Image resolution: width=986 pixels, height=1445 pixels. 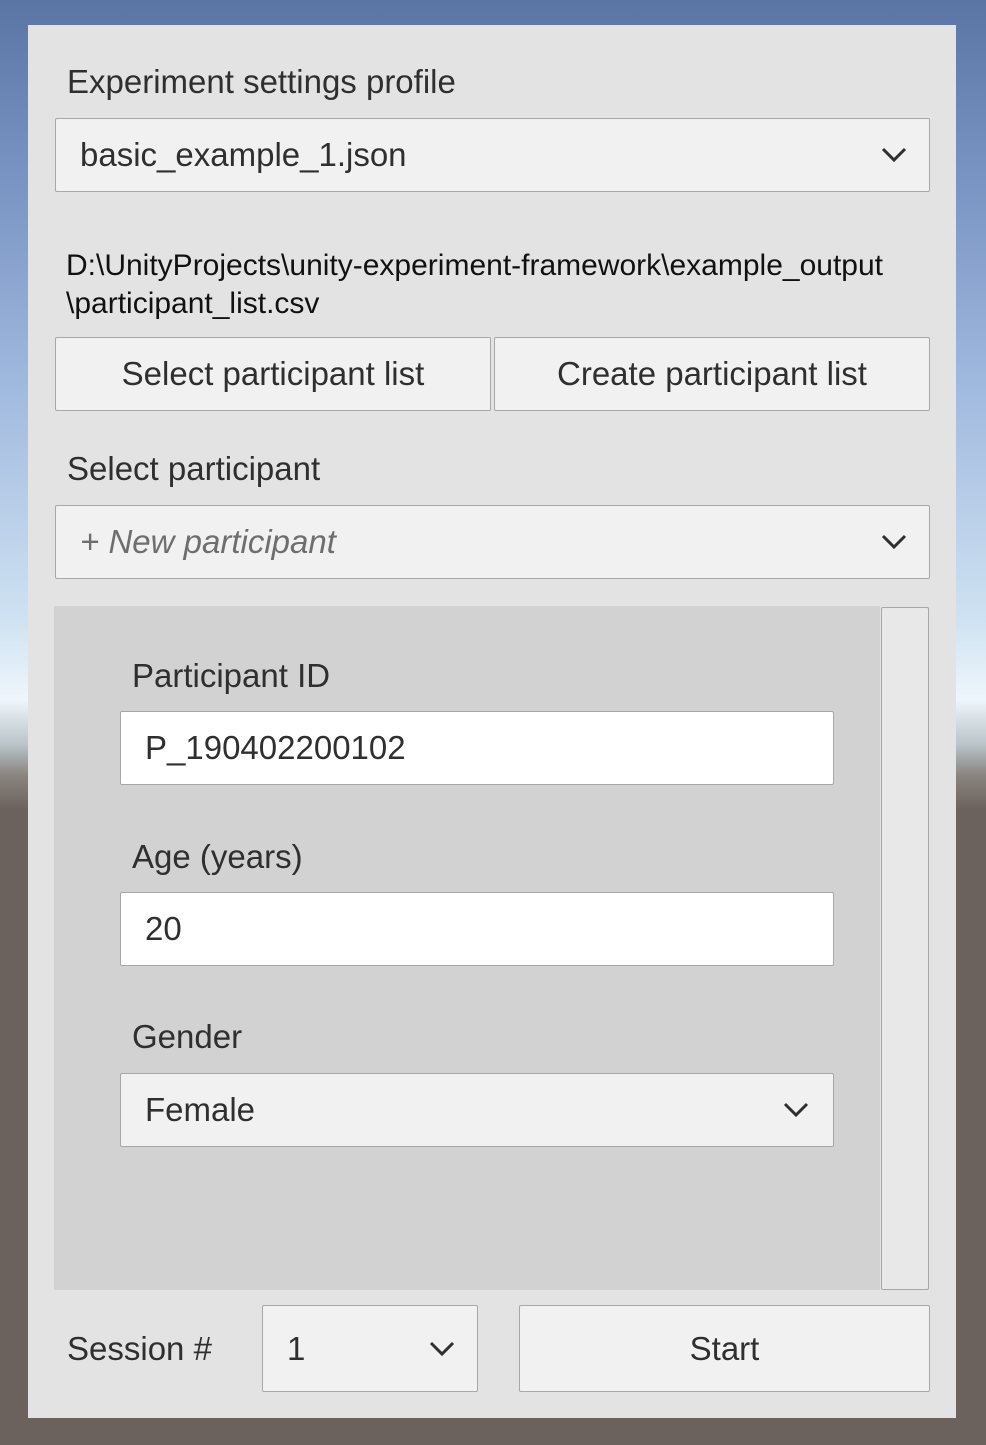 I want to click on participant-id-value: P_190402200102, so click(x=275, y=747).